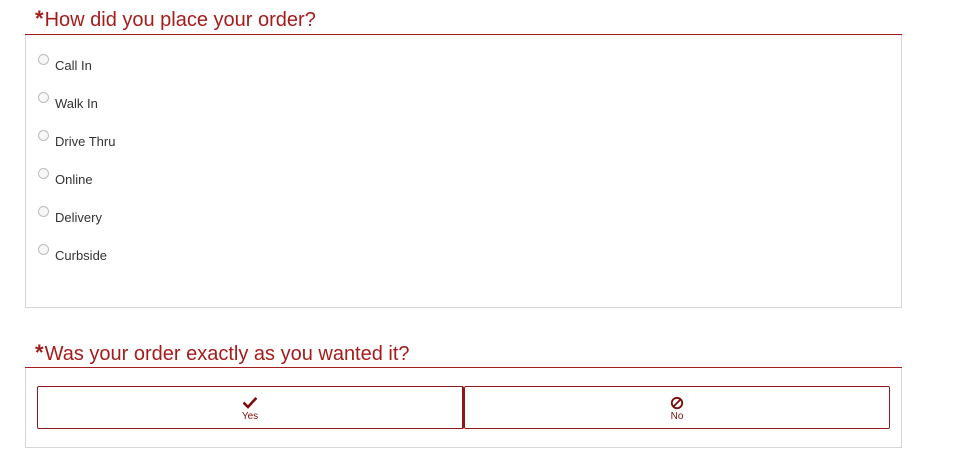 The height and width of the screenshot is (464, 974). Describe the element at coordinates (677, 416) in the screenshot. I see `no-label: No` at that location.